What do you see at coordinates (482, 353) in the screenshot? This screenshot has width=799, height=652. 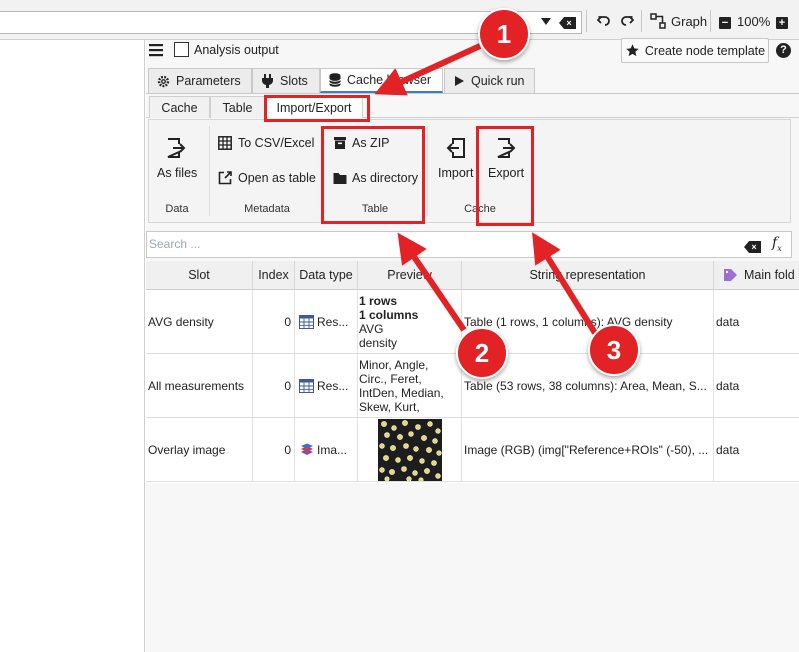 I see `callout-2: 2` at bounding box center [482, 353].